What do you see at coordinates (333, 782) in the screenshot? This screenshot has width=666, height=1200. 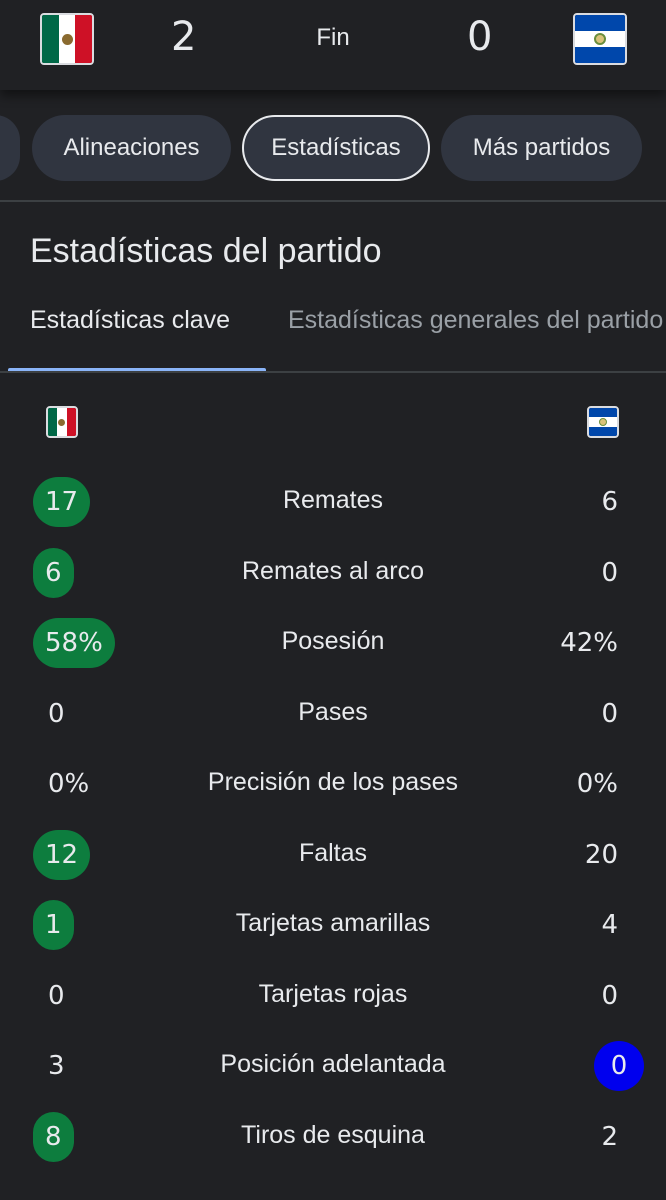 I see `stat-label: Precisión de los pases` at bounding box center [333, 782].